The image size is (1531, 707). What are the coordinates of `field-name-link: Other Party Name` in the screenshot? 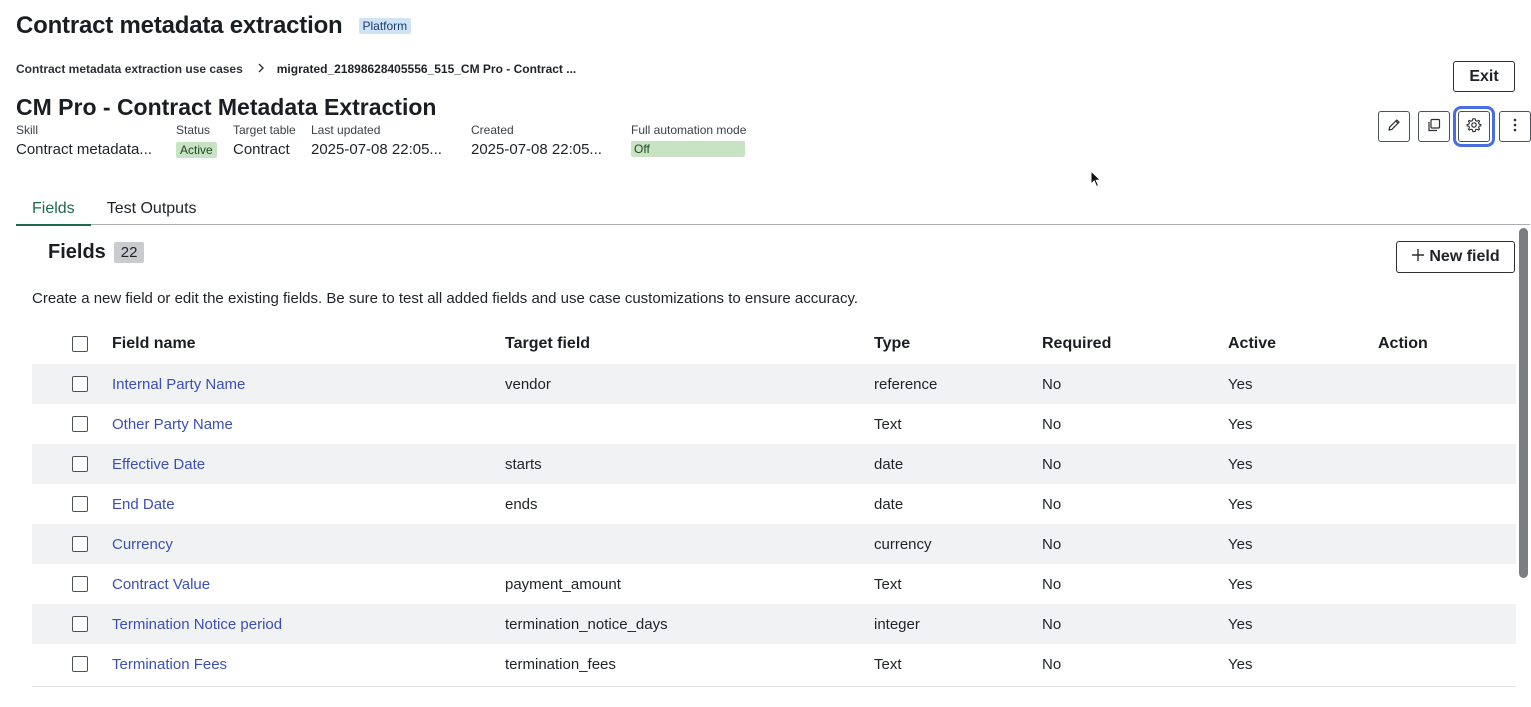 It's located at (172, 424).